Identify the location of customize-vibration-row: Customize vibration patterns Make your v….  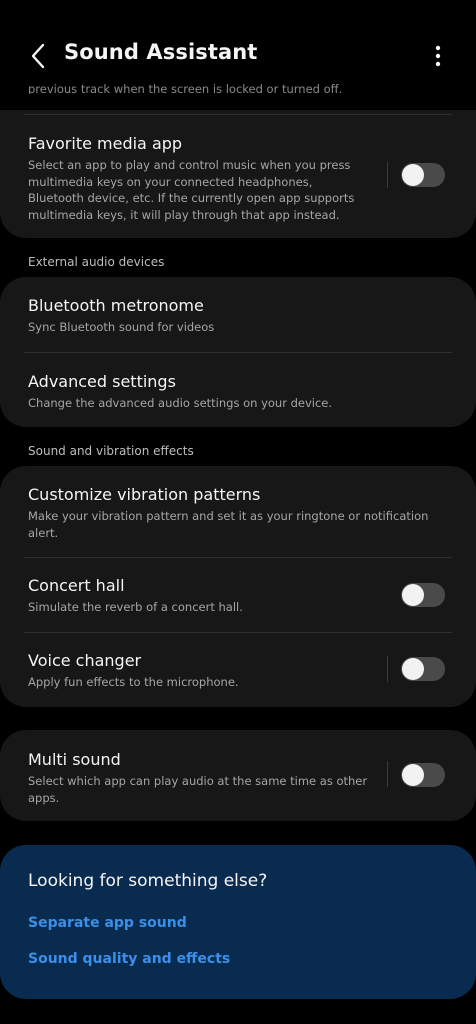
(238, 511).